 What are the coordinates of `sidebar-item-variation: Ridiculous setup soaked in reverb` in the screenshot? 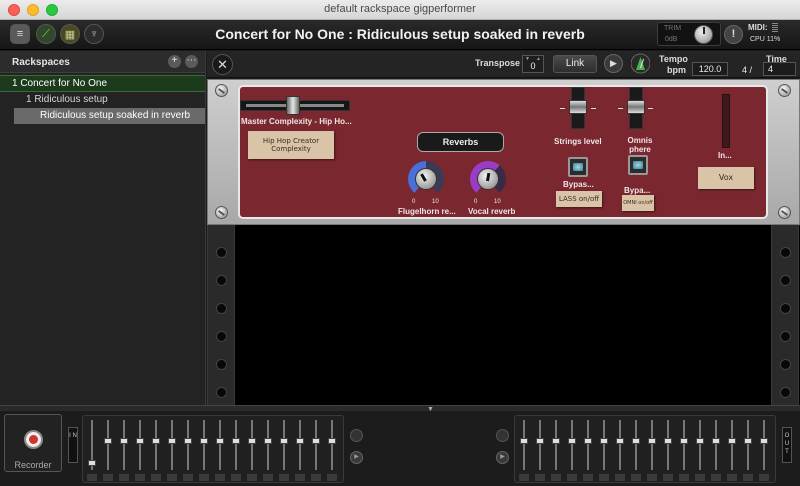 It's located at (109, 116).